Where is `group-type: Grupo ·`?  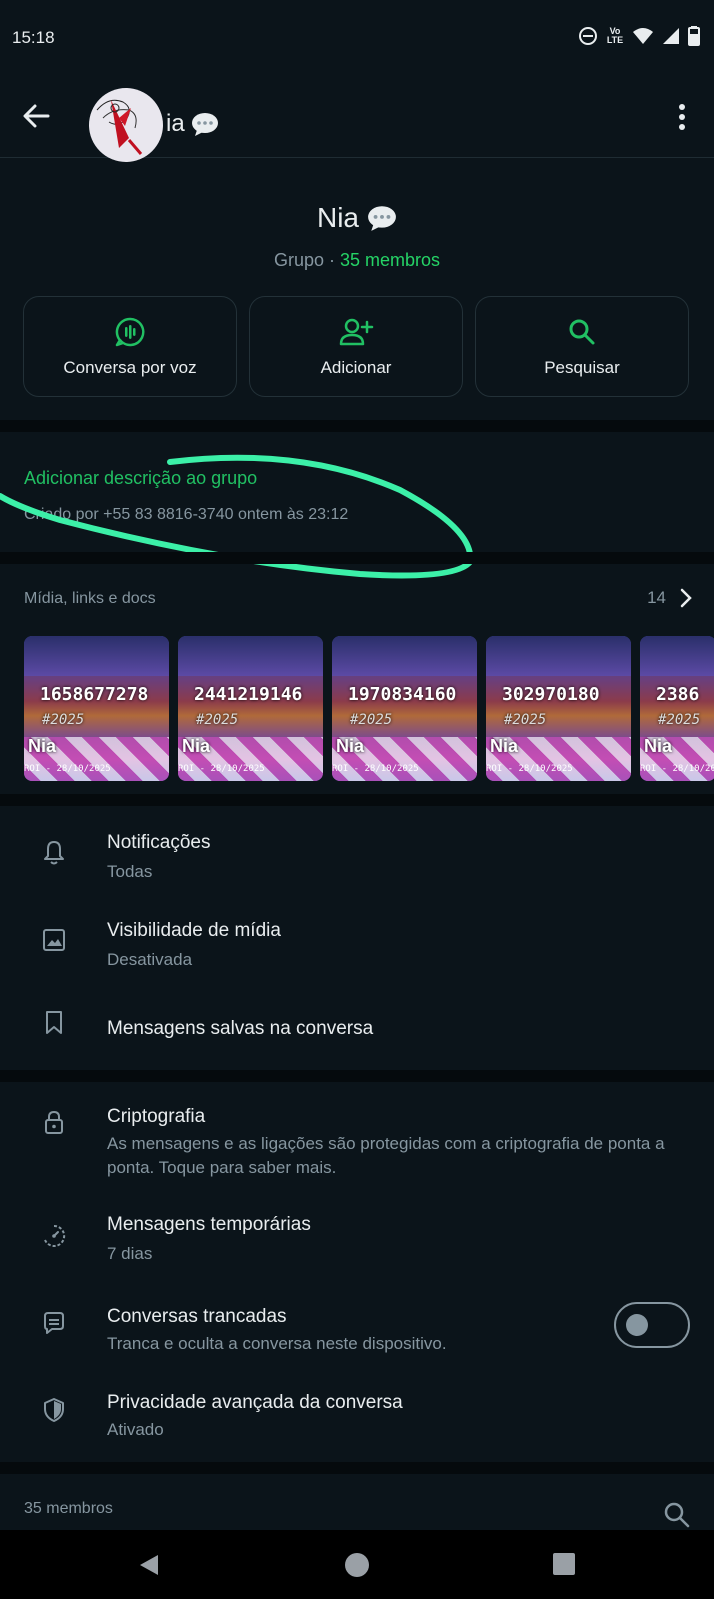 group-type: Grupo · is located at coordinates (306, 260).